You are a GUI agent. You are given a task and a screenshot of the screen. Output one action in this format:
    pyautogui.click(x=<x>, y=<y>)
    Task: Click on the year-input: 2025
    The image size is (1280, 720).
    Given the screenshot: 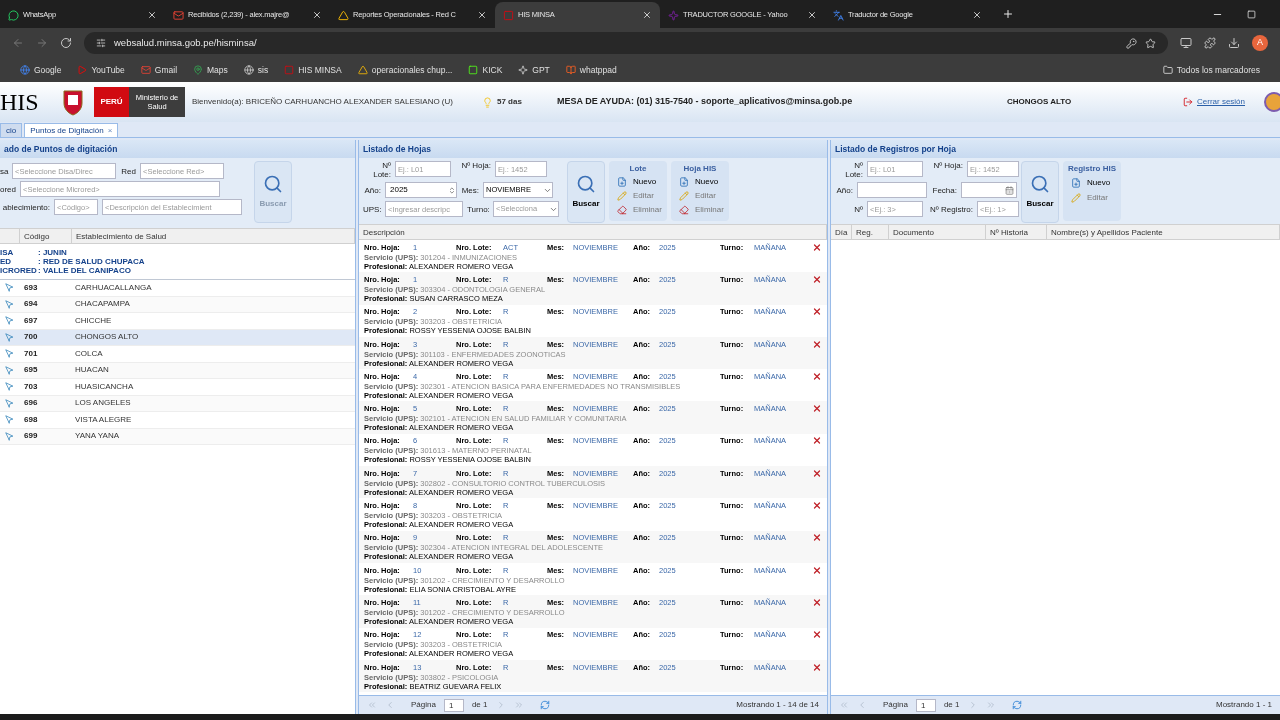 What is the action you would take?
    pyautogui.click(x=417, y=190)
    